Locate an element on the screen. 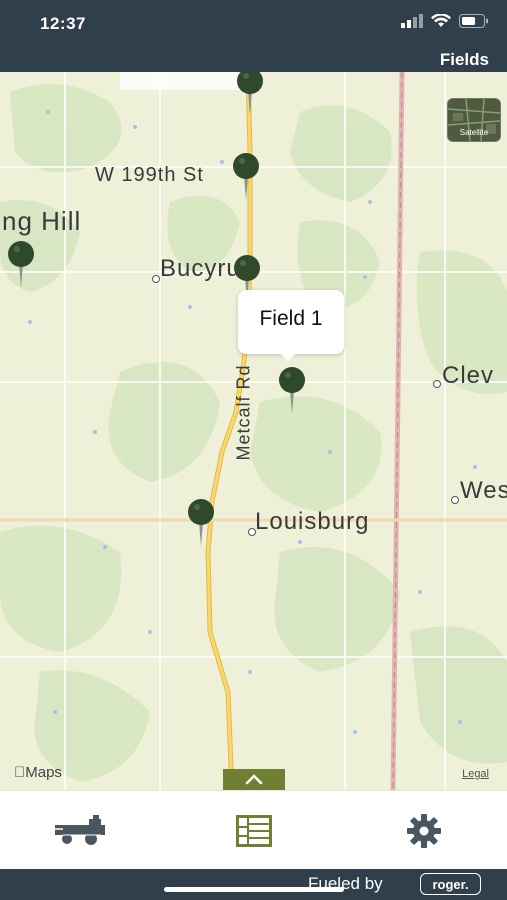 Image resolution: width=507 pixels, height=900 pixels. field-pin-selected is located at coordinates (292, 391).